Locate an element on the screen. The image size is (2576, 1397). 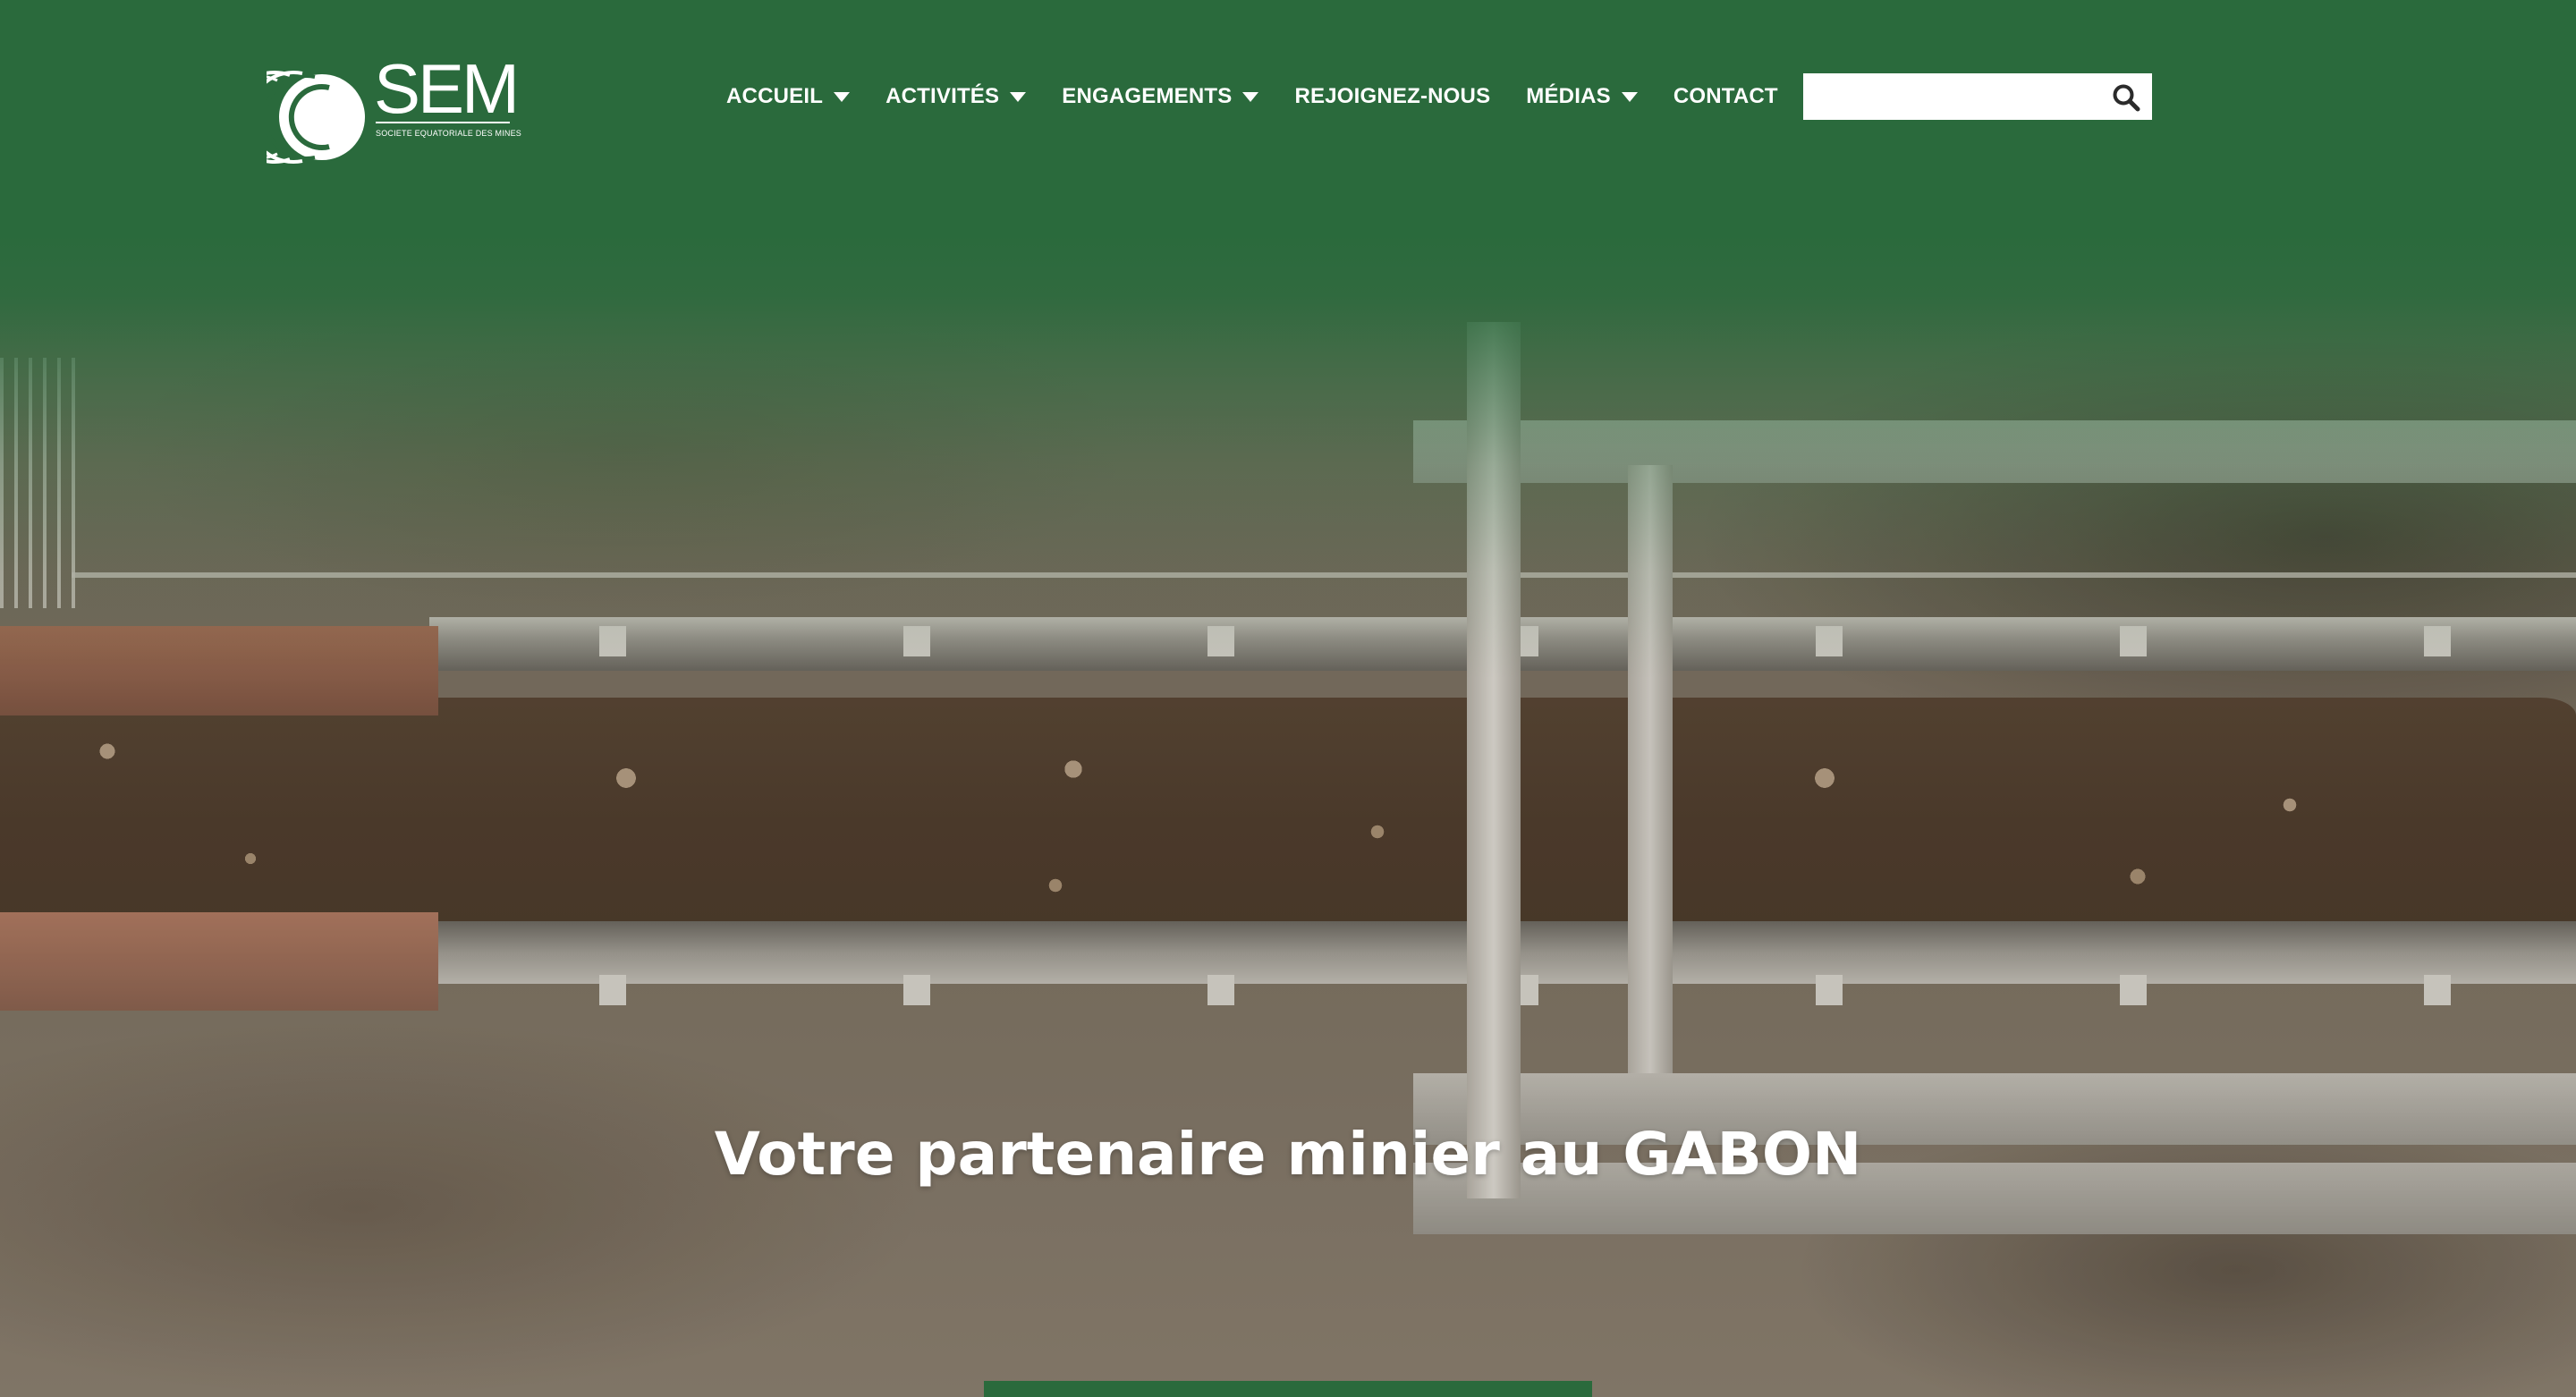
nav-item-label: MÉDIAS is located at coordinates (1568, 96).